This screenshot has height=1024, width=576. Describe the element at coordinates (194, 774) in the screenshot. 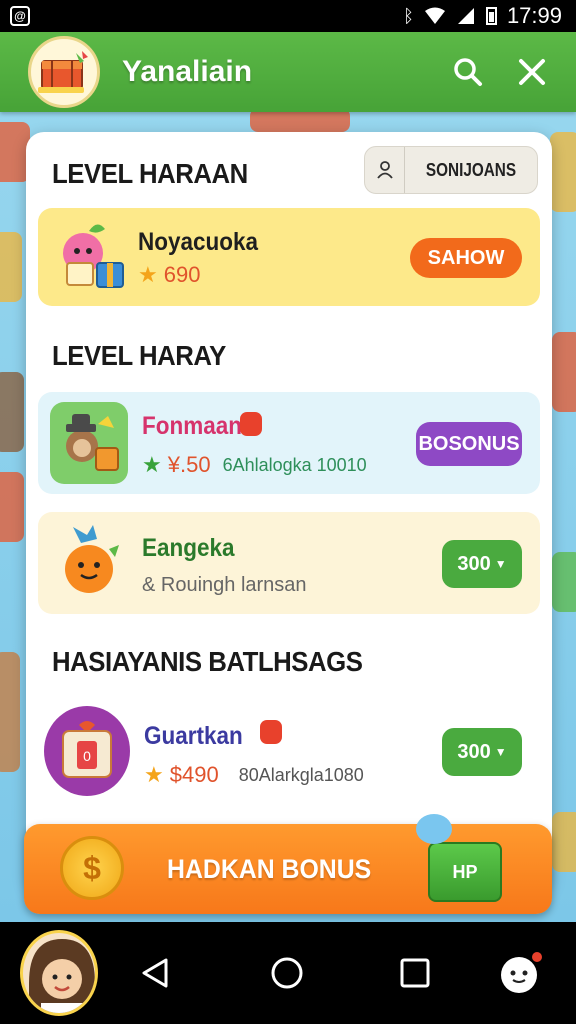

I see `price-value: $490` at that location.